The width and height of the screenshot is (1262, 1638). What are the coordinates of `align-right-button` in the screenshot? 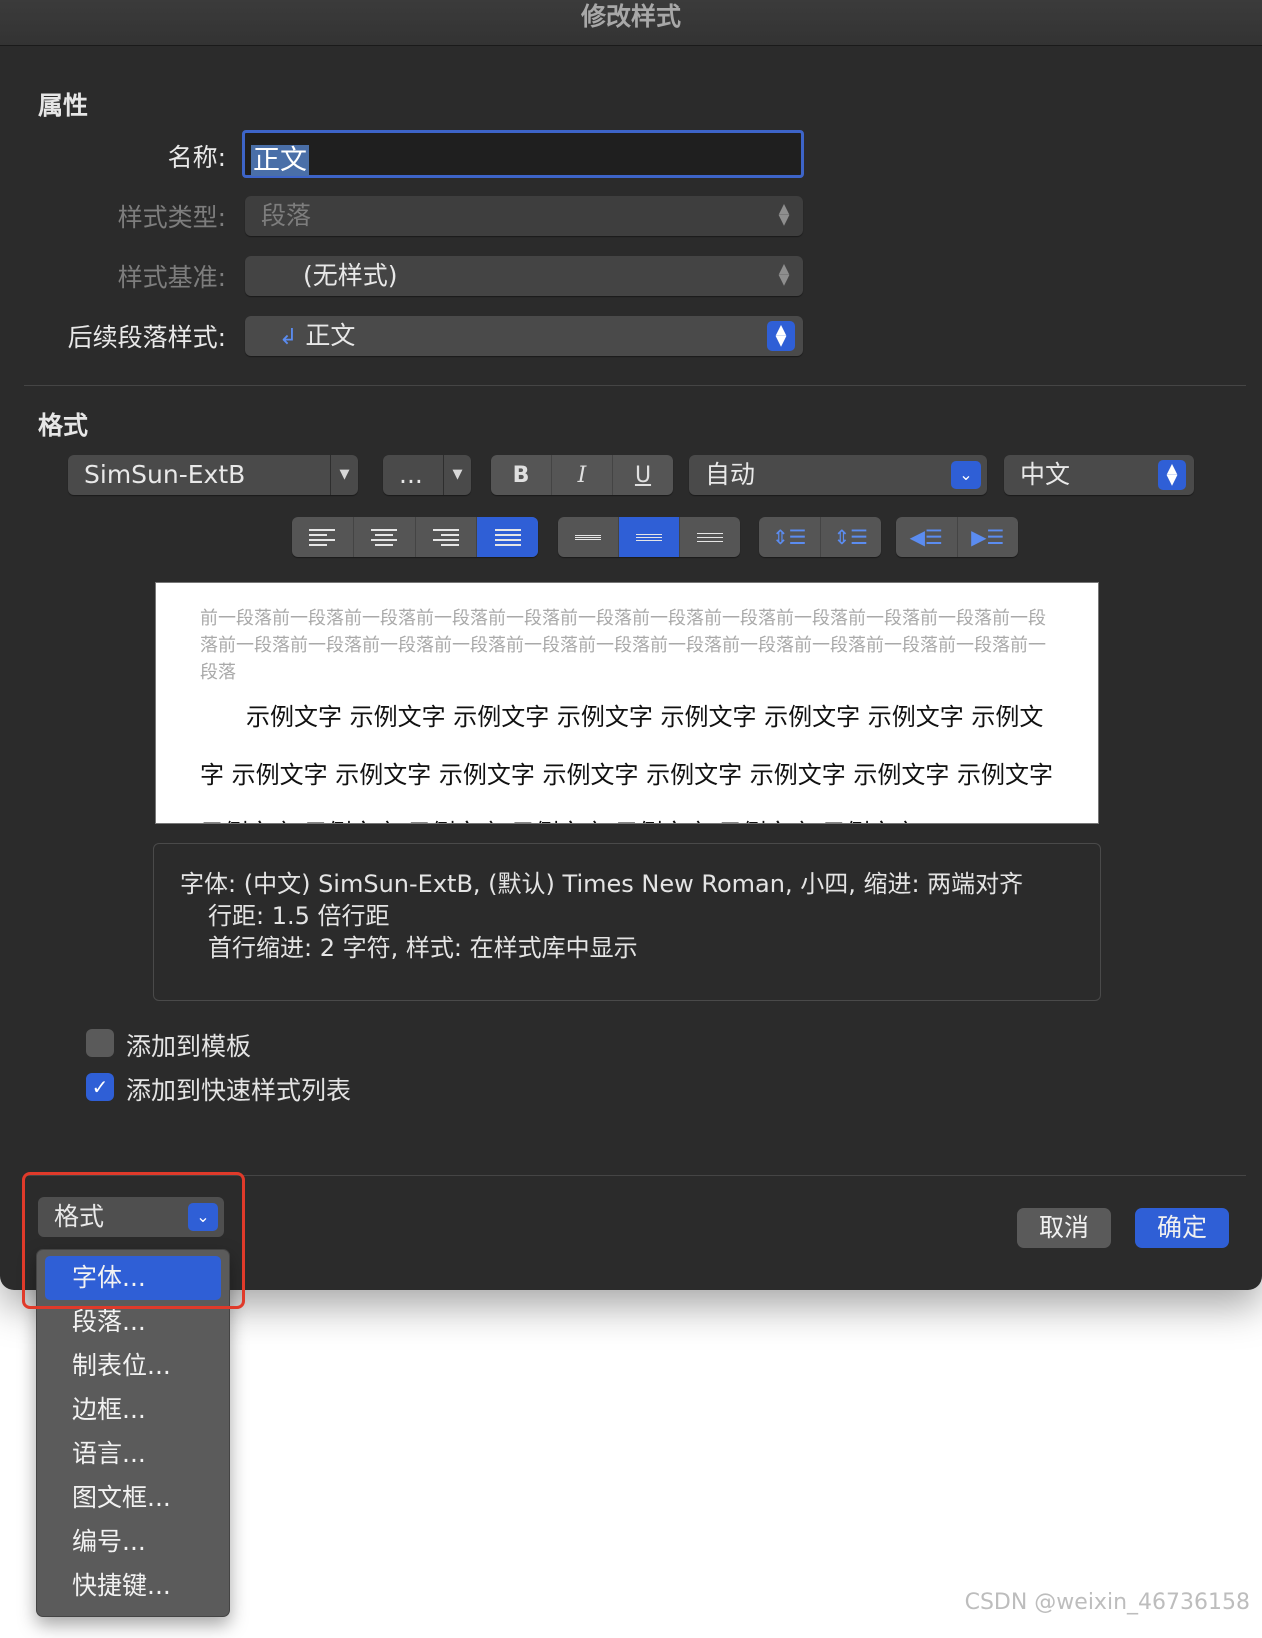 It's located at (447, 537).